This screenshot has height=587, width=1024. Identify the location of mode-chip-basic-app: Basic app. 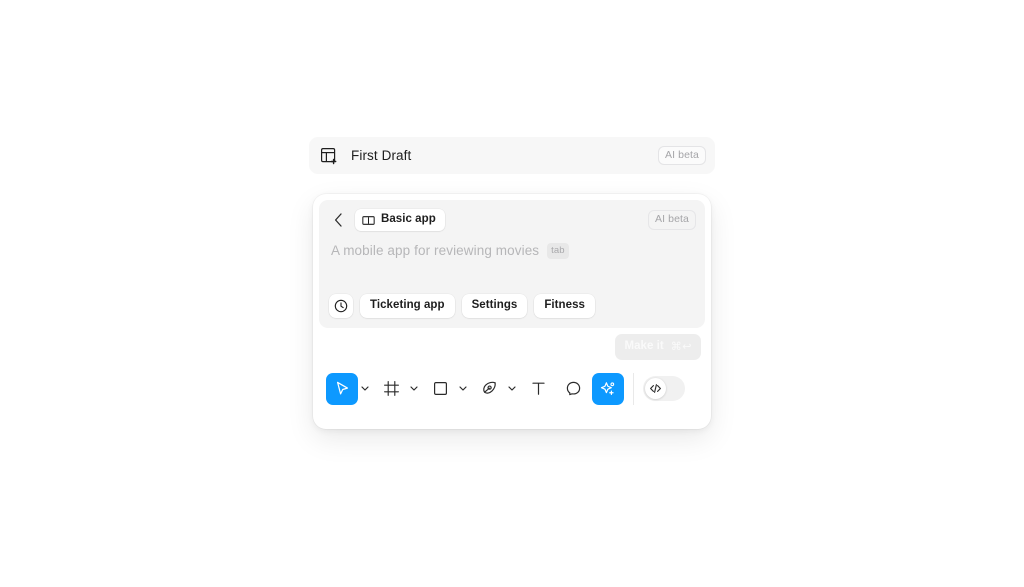
(400, 220).